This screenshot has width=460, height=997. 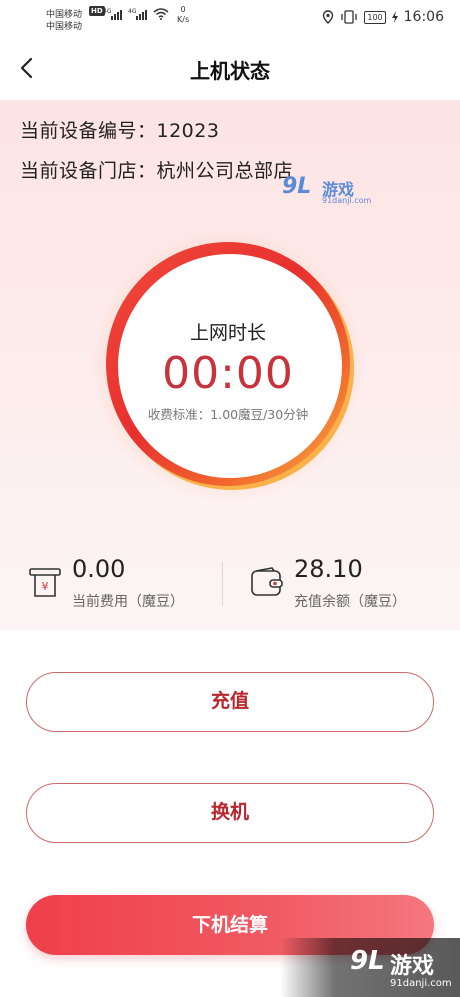 I want to click on receipt-icon: ¥, so click(x=45, y=582).